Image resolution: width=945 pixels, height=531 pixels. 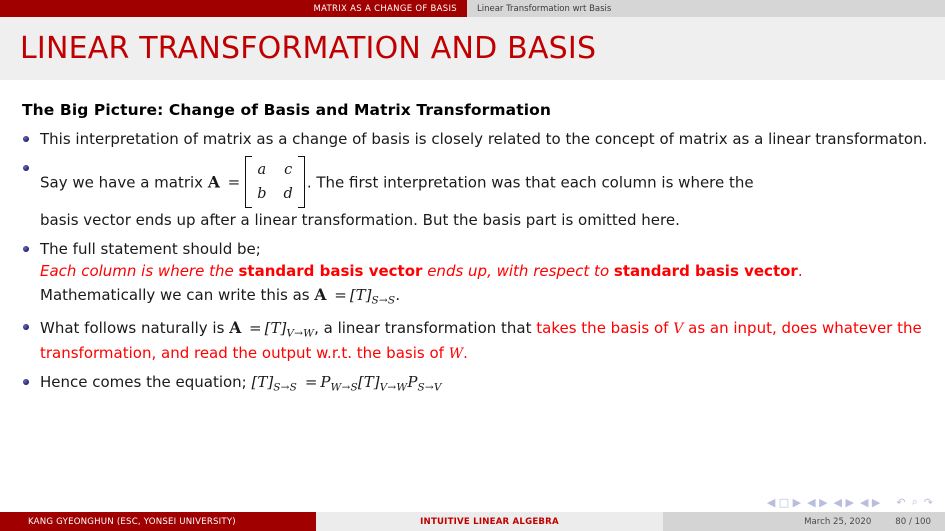 What do you see at coordinates (602, 327) in the screenshot?
I see `bullet-4-red-1: takes the basis of` at bounding box center [602, 327].